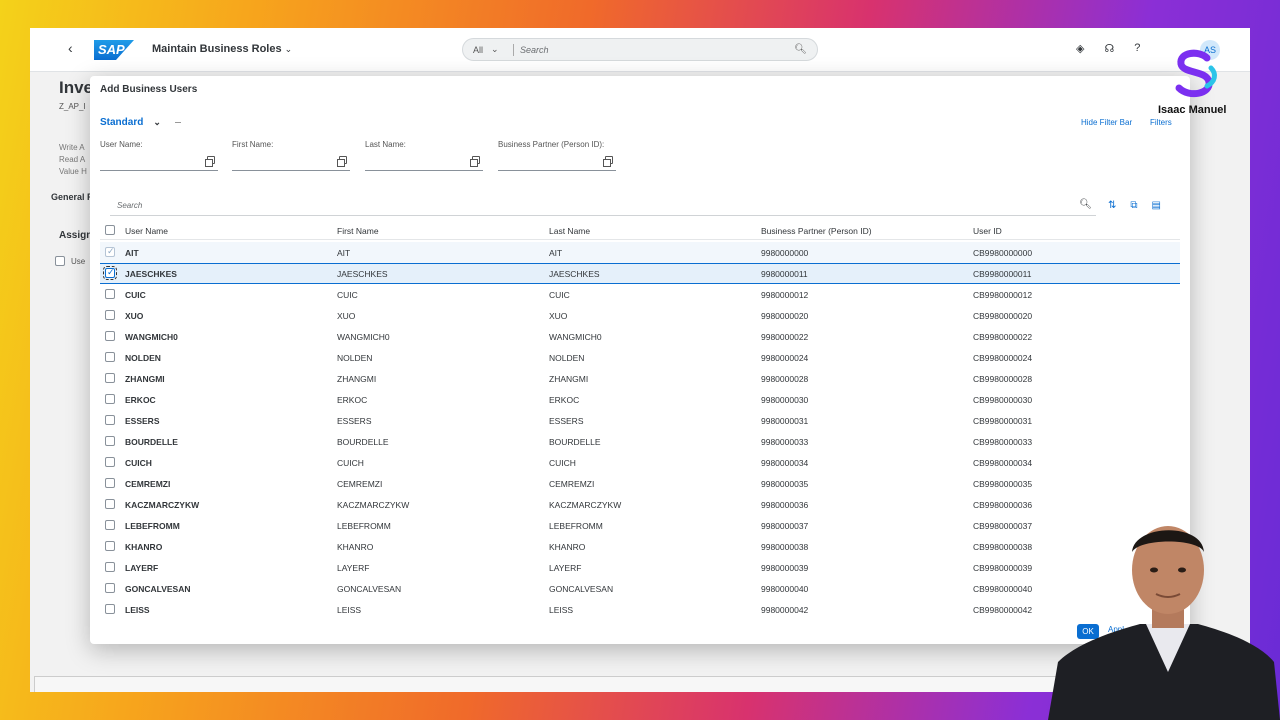 This screenshot has height=720, width=1280. What do you see at coordinates (70, 48) in the screenshot?
I see `back-icon: ‹` at bounding box center [70, 48].